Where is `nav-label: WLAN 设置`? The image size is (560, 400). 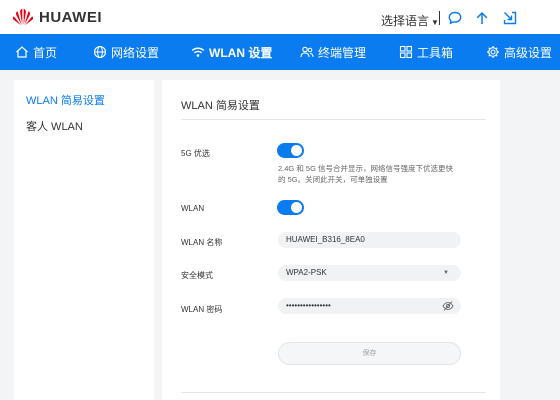
nav-label: WLAN 设置 is located at coordinates (241, 52).